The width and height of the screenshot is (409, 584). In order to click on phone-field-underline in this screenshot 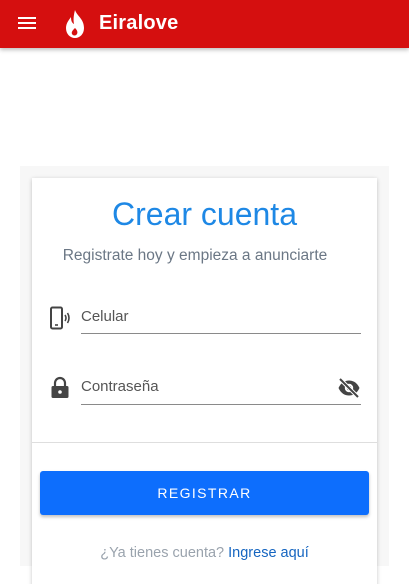, I will do `click(221, 333)`.